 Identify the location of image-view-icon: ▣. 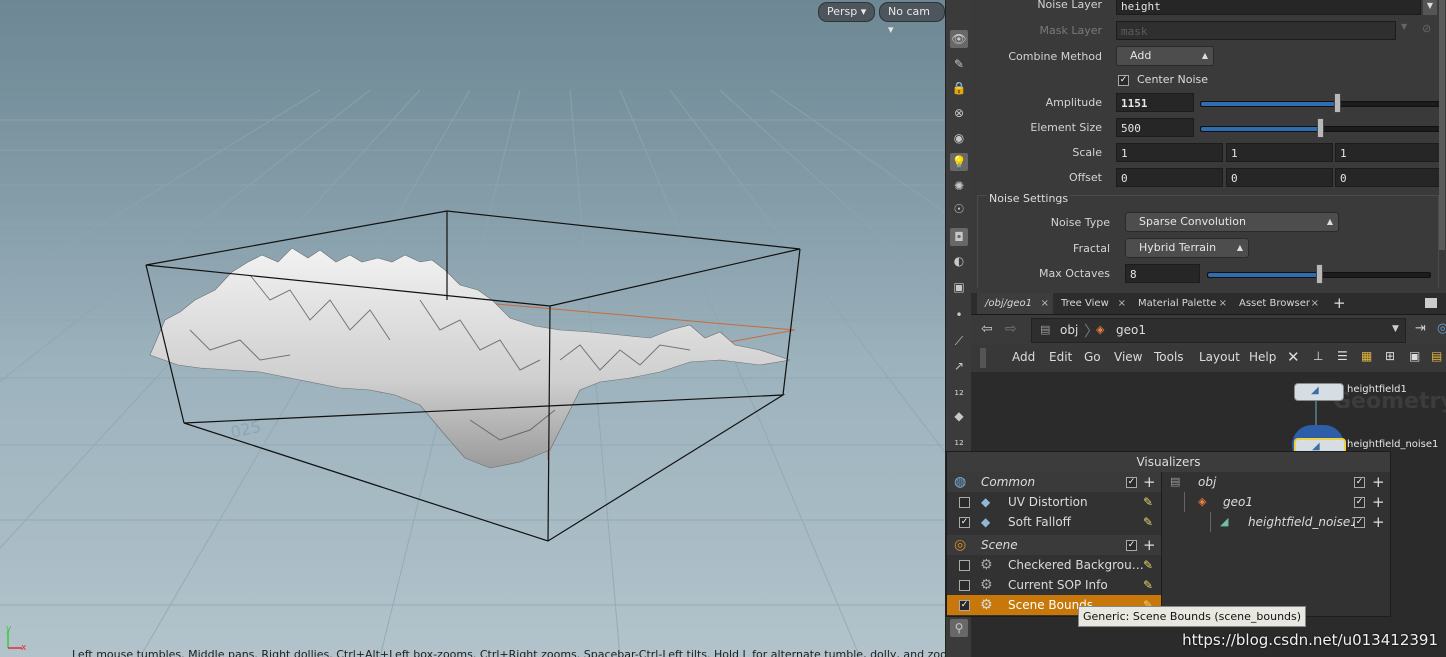
(1414, 356).